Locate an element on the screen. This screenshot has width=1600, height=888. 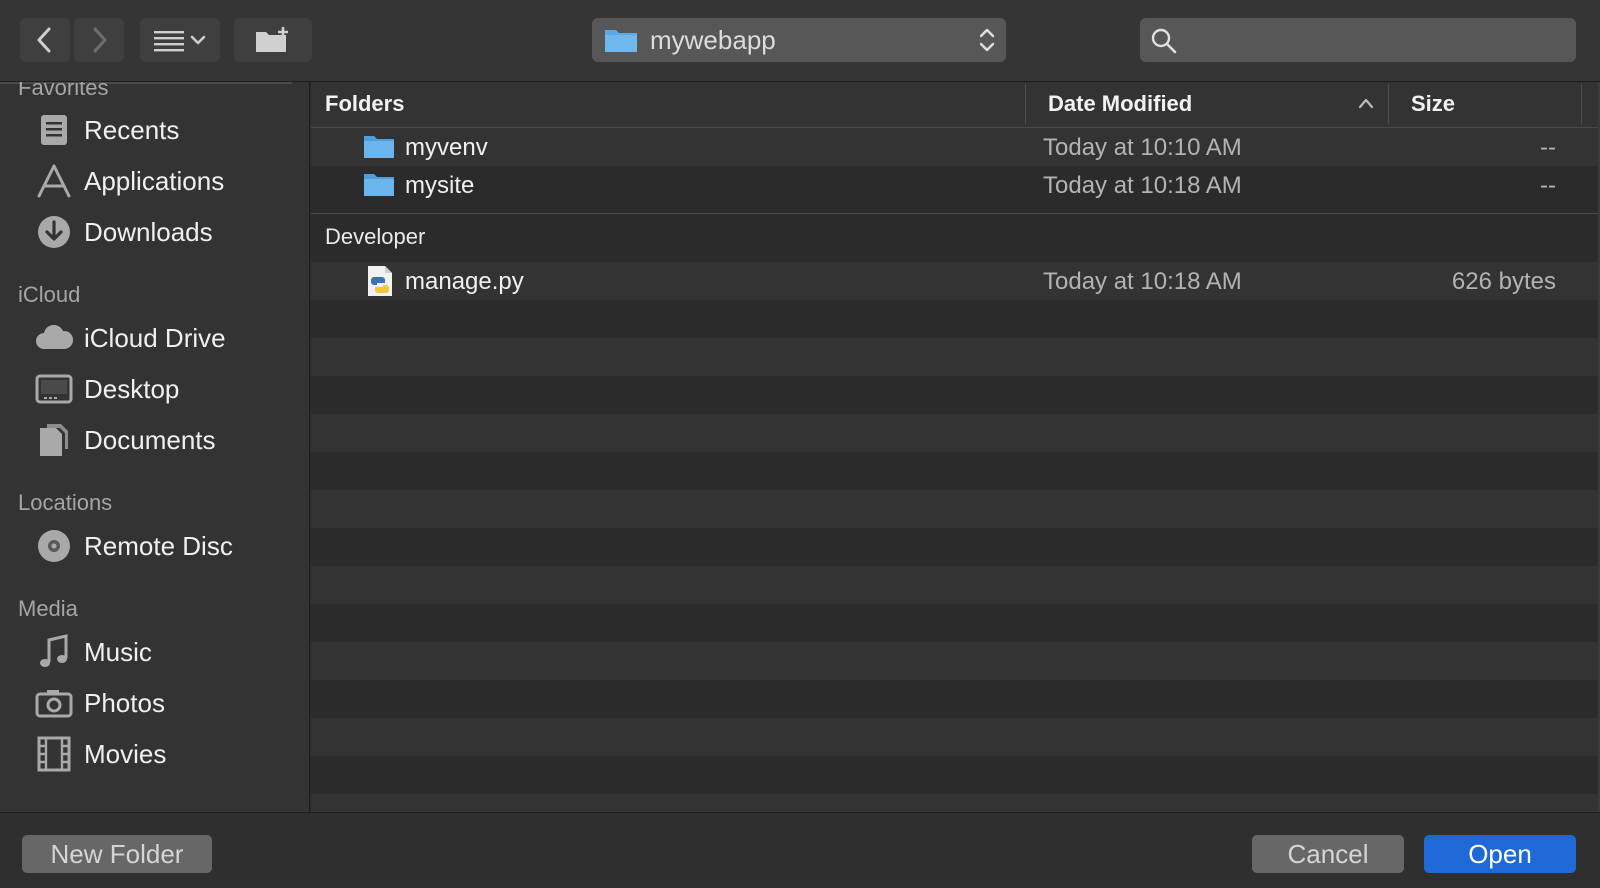
bottom-bar: New Folder Cancel Open is located at coordinates (800, 850).